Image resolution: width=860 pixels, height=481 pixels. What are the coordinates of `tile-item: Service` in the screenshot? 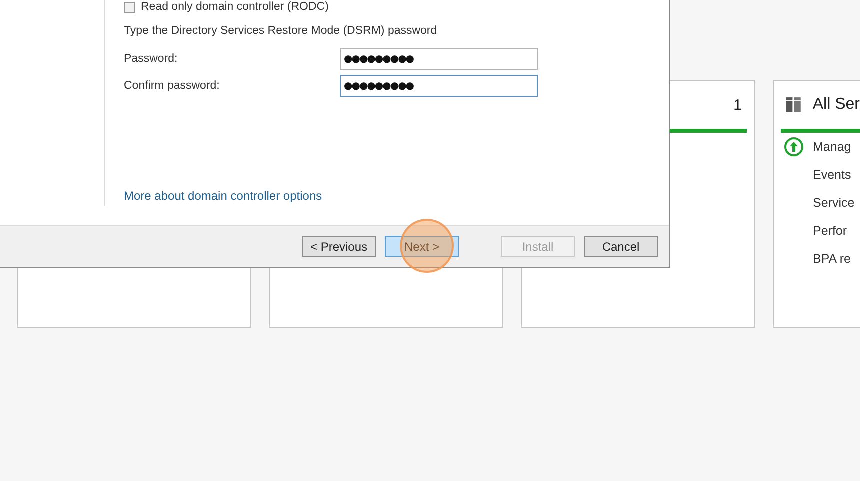 It's located at (834, 203).